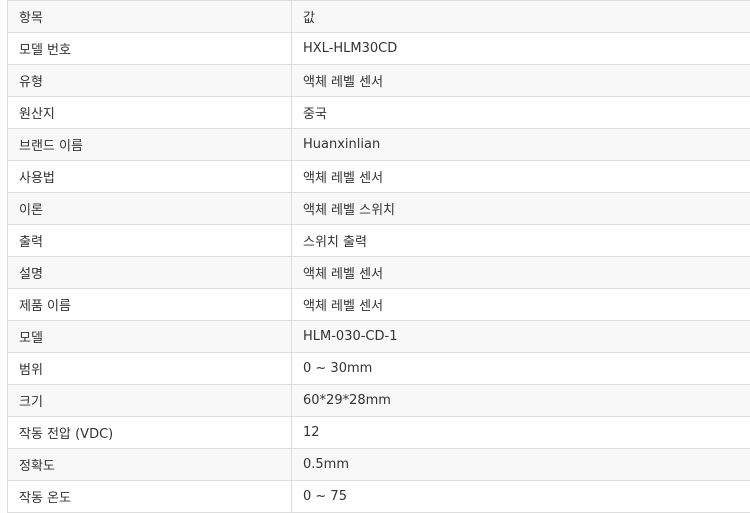 The height and width of the screenshot is (513, 750). Describe the element at coordinates (149, 144) in the screenshot. I see `row-label: 브랜드 이름` at that location.